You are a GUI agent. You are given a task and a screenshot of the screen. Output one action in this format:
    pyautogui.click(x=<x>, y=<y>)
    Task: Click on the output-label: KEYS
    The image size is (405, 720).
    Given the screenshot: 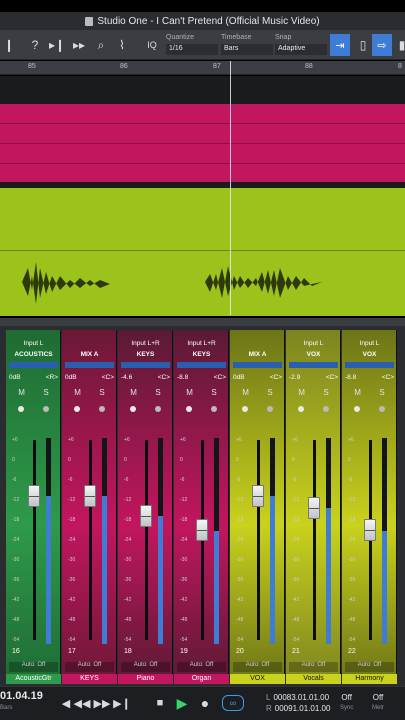 What is the action you would take?
    pyautogui.click(x=145, y=355)
    